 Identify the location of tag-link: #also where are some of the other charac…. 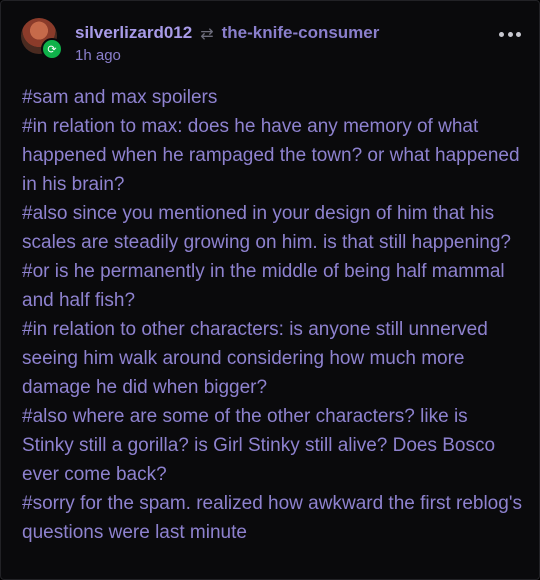
(258, 445).